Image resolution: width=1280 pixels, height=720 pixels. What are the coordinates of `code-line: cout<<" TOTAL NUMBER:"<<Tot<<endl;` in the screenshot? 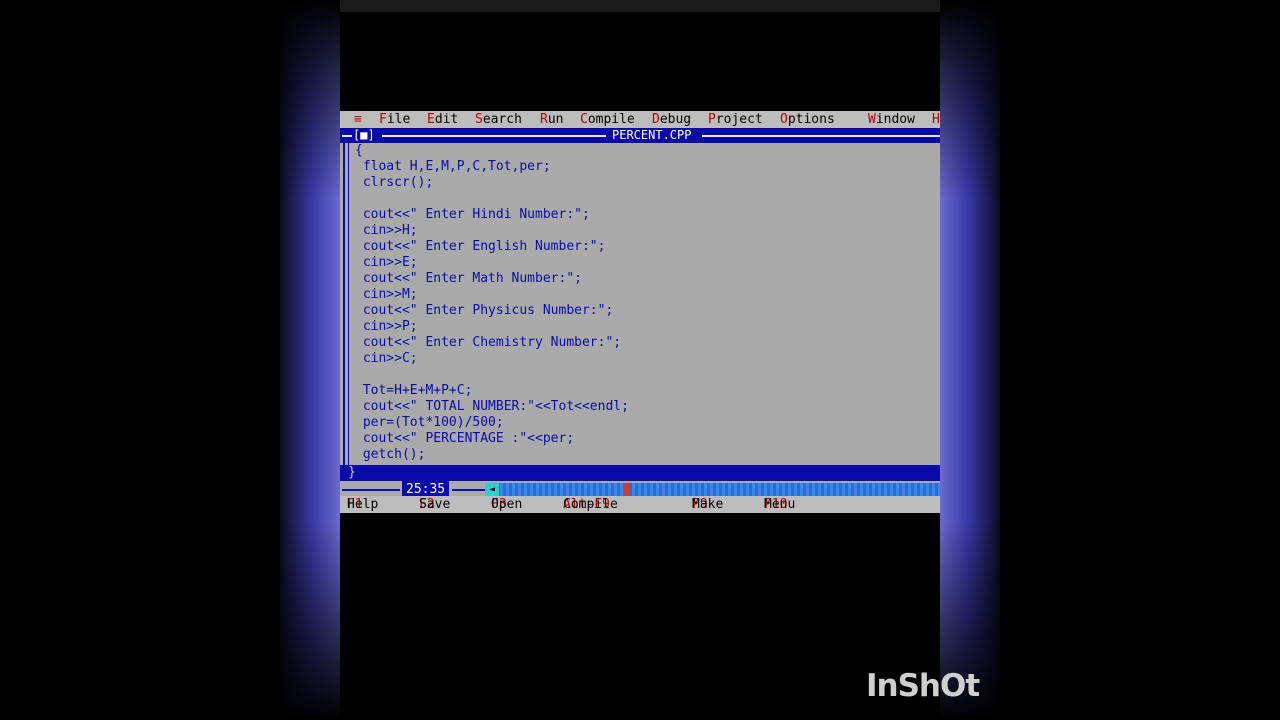 It's located at (492, 407).